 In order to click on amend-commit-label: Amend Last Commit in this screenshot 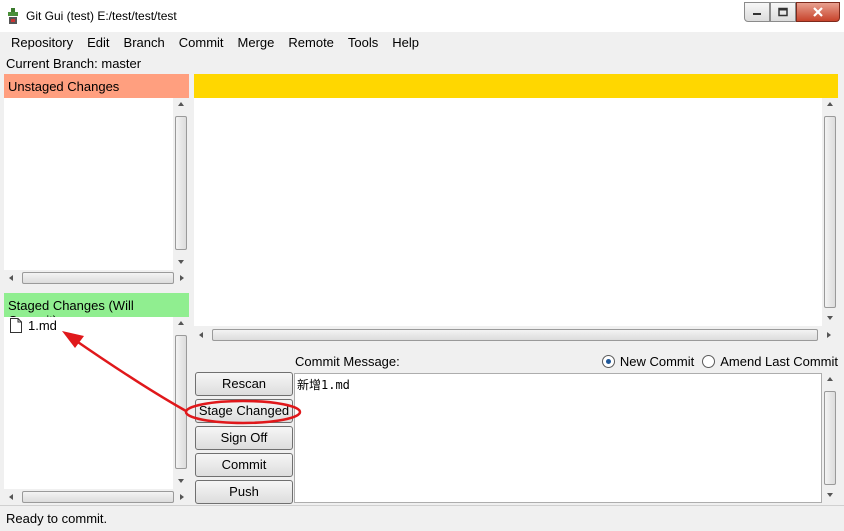, I will do `click(779, 361)`.